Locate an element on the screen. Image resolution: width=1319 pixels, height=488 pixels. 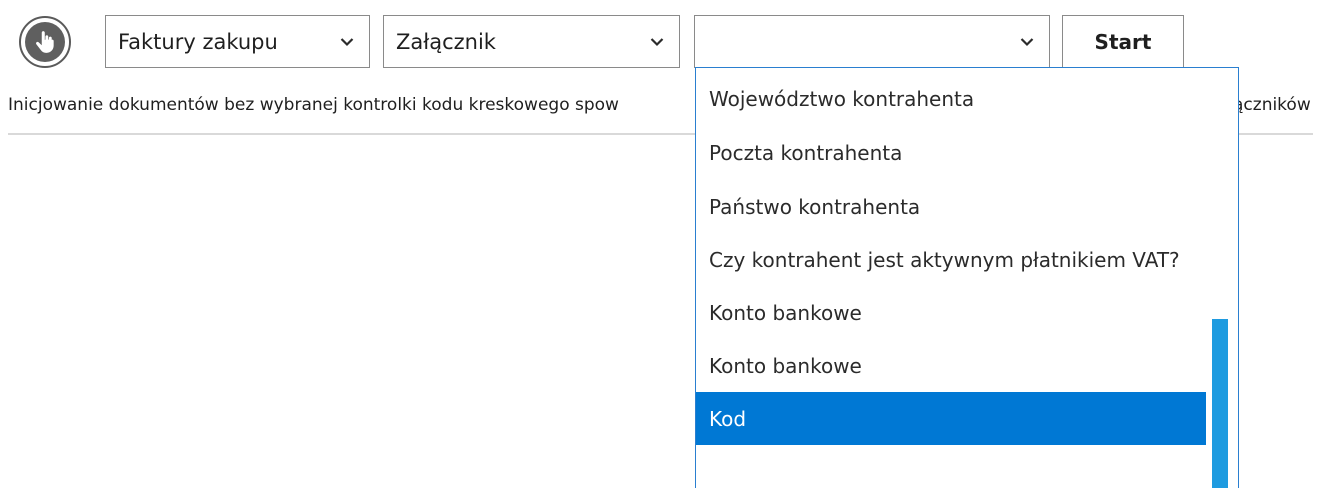
dropdown-option: Poczta kontrahenta is located at coordinates (951, 152).